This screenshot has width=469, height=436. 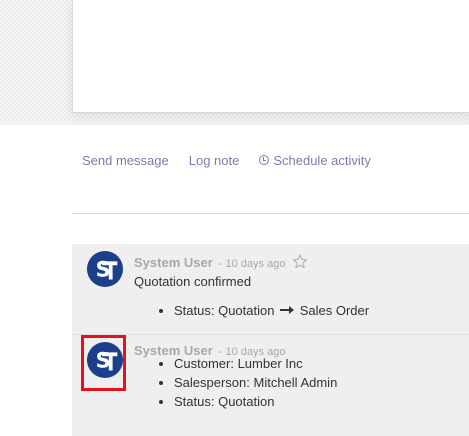 I want to click on tracking-value: Customer: Lumber Inc, so click(x=255, y=363).